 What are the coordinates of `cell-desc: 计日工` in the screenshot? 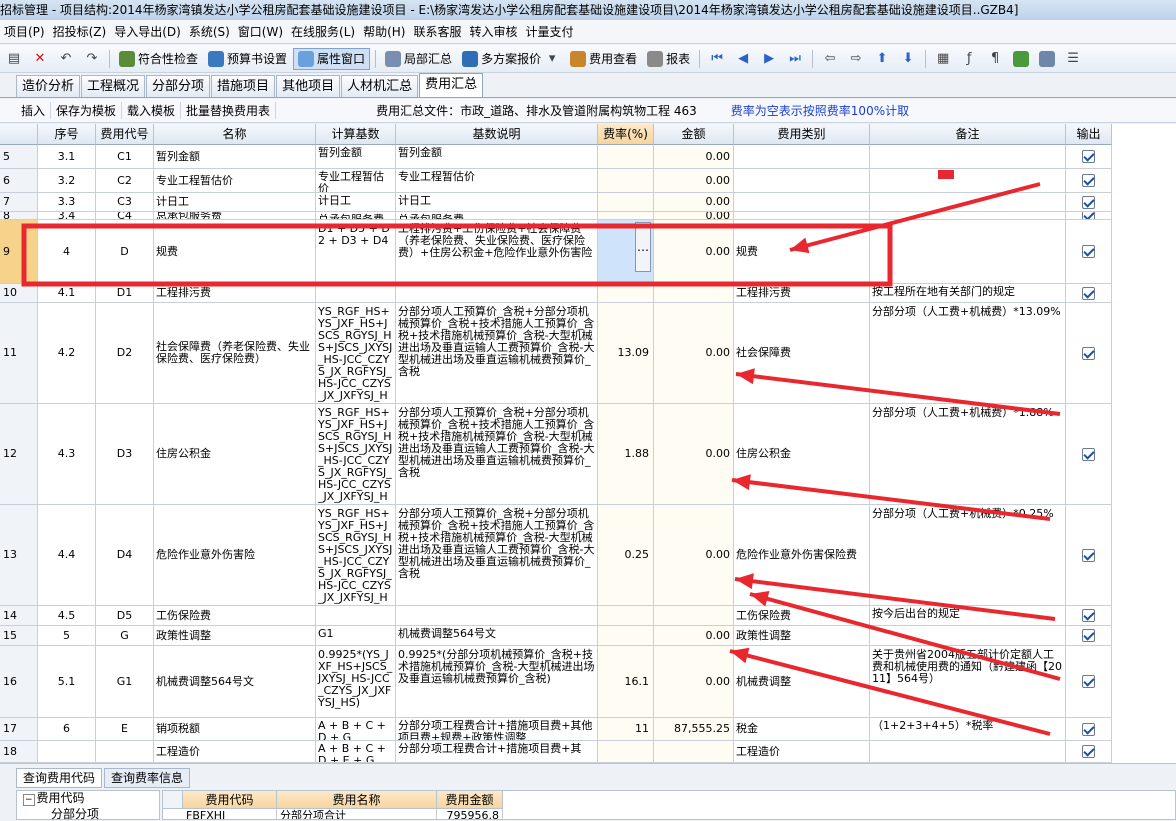 It's located at (497, 202).